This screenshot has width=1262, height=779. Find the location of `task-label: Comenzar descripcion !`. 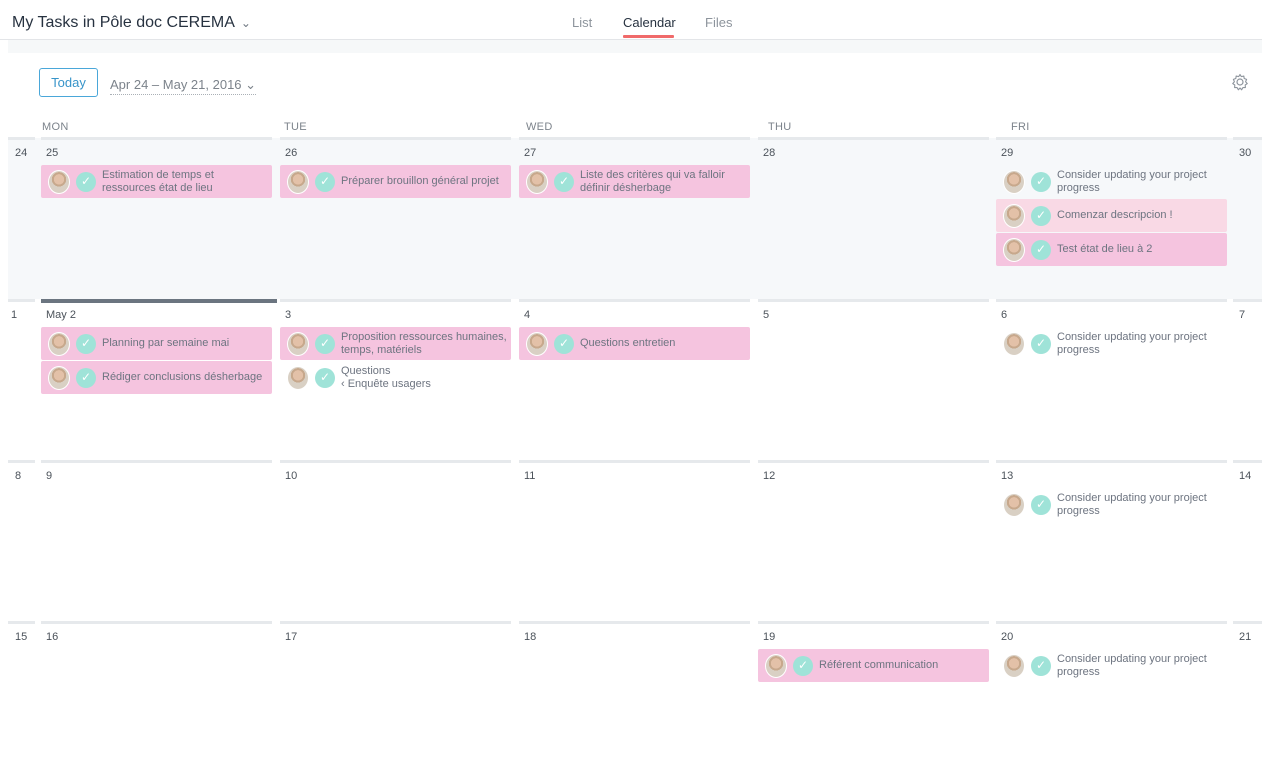

task-label: Comenzar descripcion ! is located at coordinates (1117, 215).